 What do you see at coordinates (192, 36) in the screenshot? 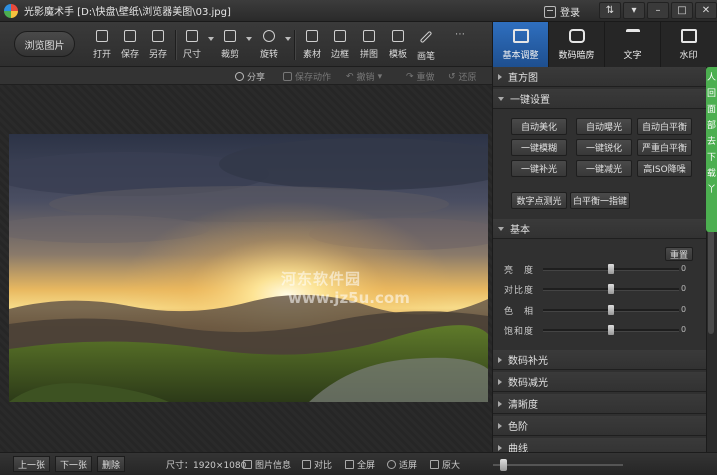
I see `resize-icon` at bounding box center [192, 36].